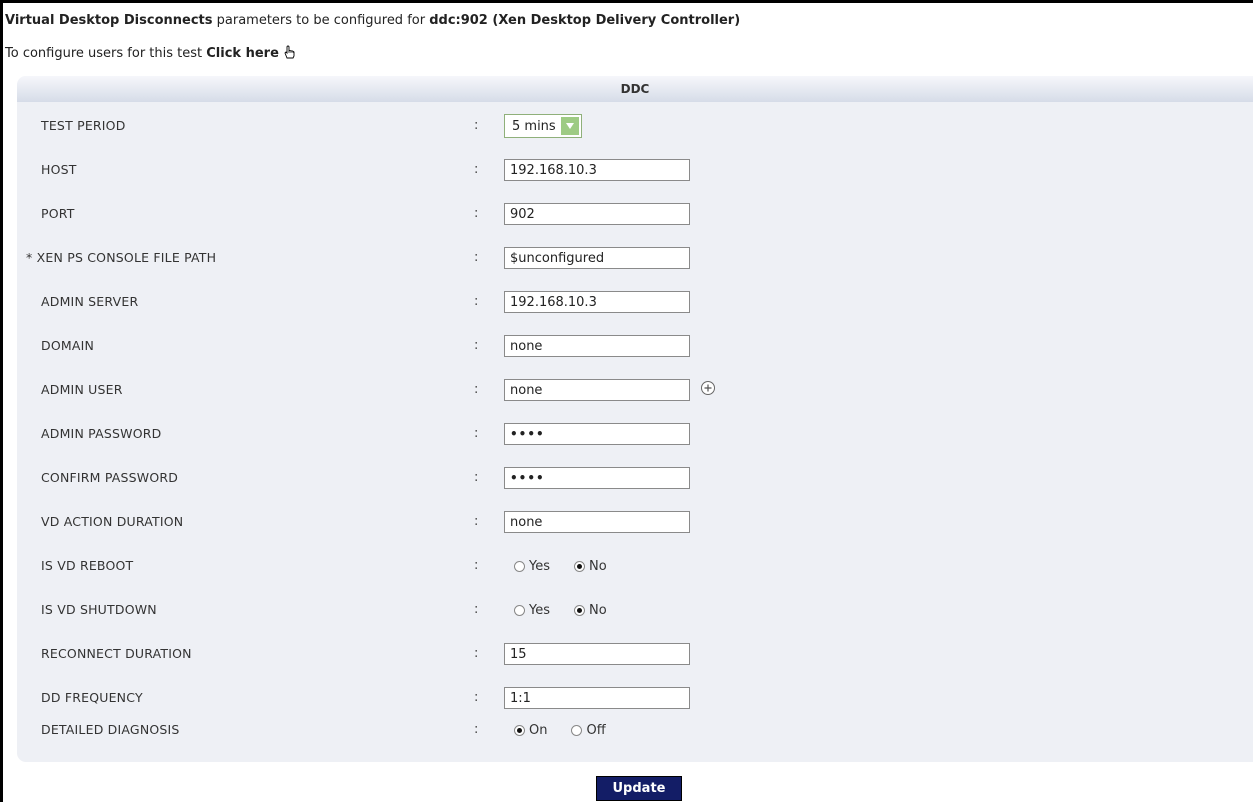 The image size is (1253, 802). What do you see at coordinates (597, 346) in the screenshot?
I see `domain-input: none` at bounding box center [597, 346].